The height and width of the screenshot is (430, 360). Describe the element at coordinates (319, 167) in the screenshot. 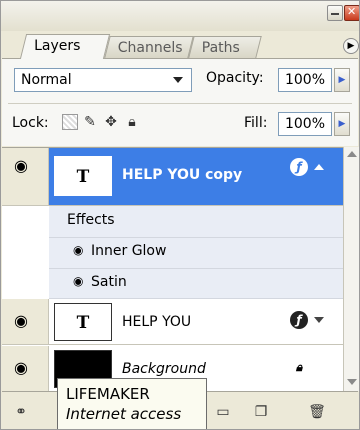

I see `collapse-arrow-icon` at that location.